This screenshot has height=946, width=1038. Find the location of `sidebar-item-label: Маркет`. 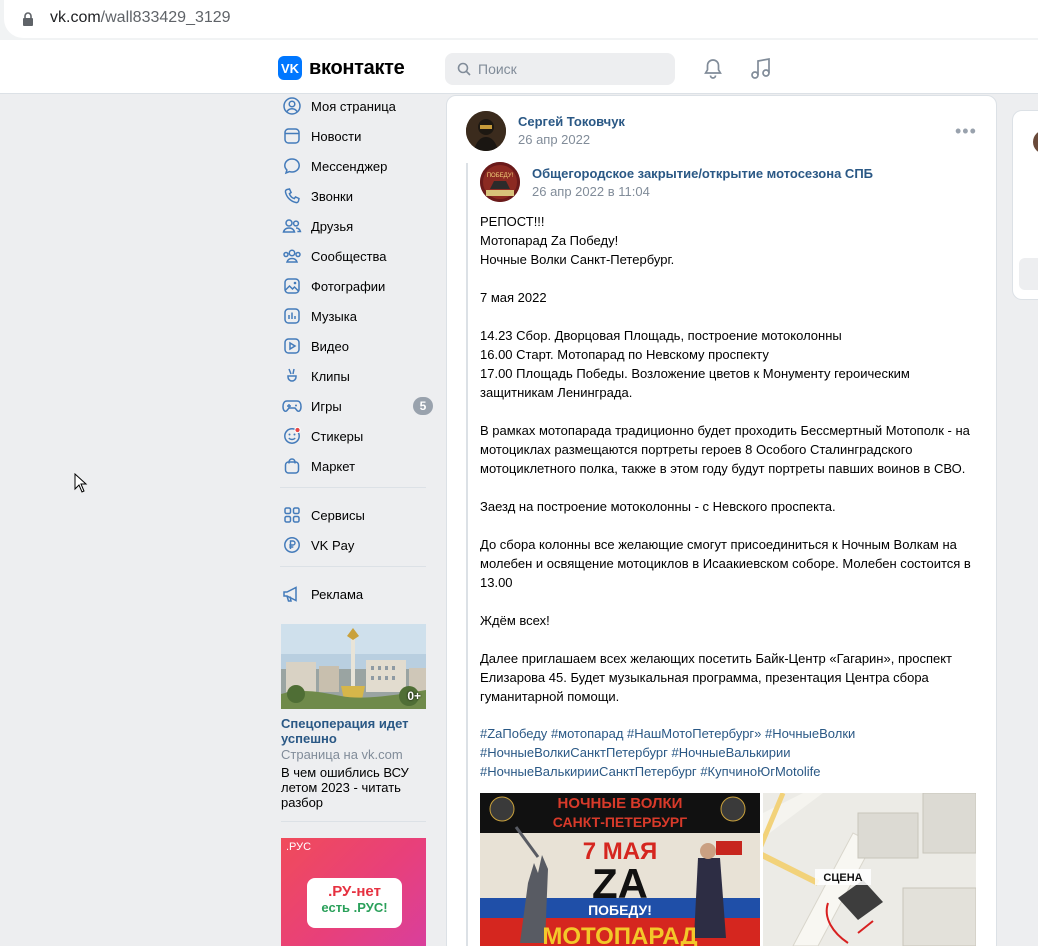

sidebar-item-label: Маркет is located at coordinates (333, 466).